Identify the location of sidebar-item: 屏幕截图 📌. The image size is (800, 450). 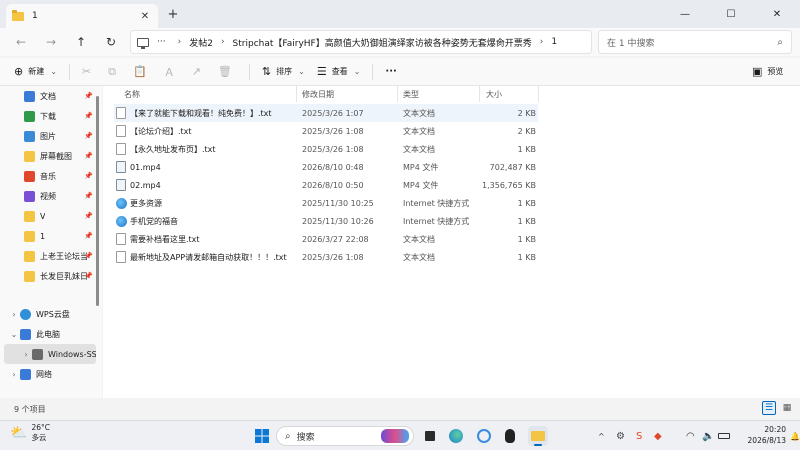
(50, 156).